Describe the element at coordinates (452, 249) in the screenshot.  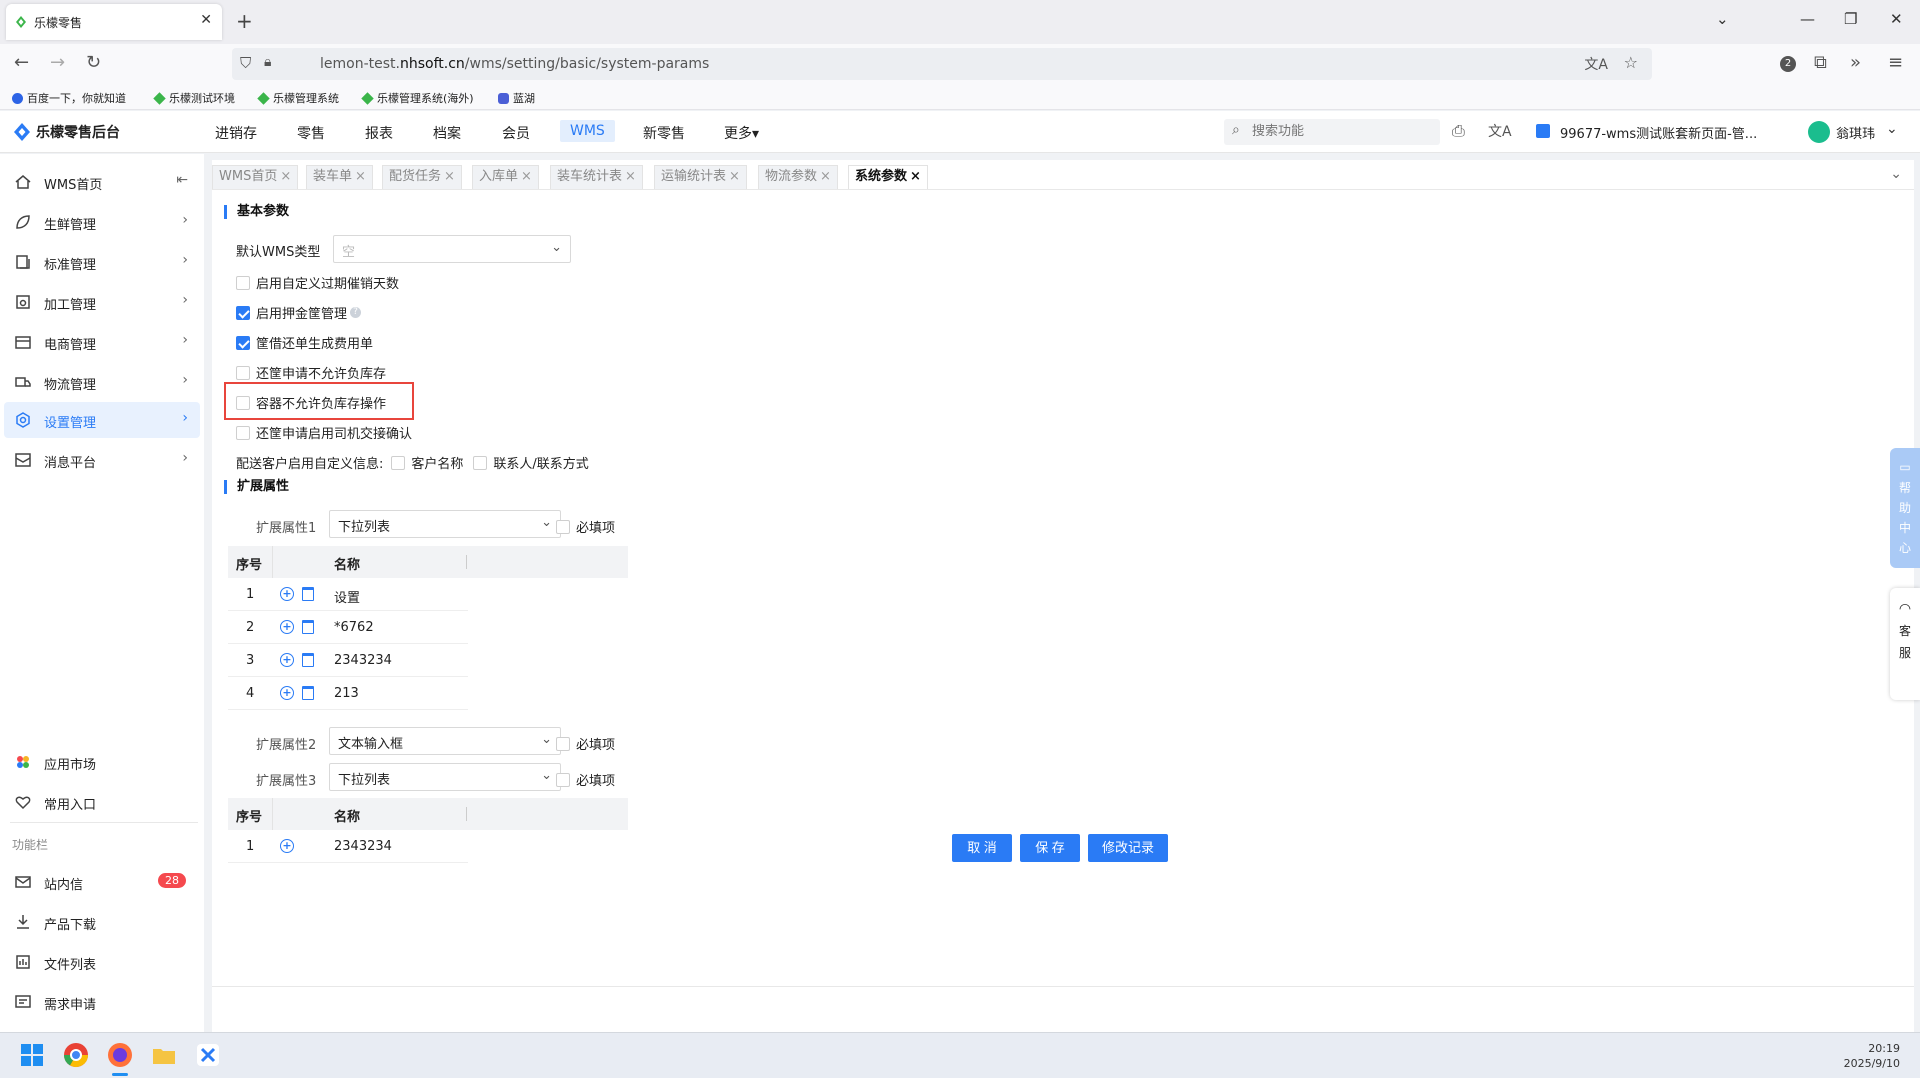
I see `wms-type-select: 空 ⌄` at that location.